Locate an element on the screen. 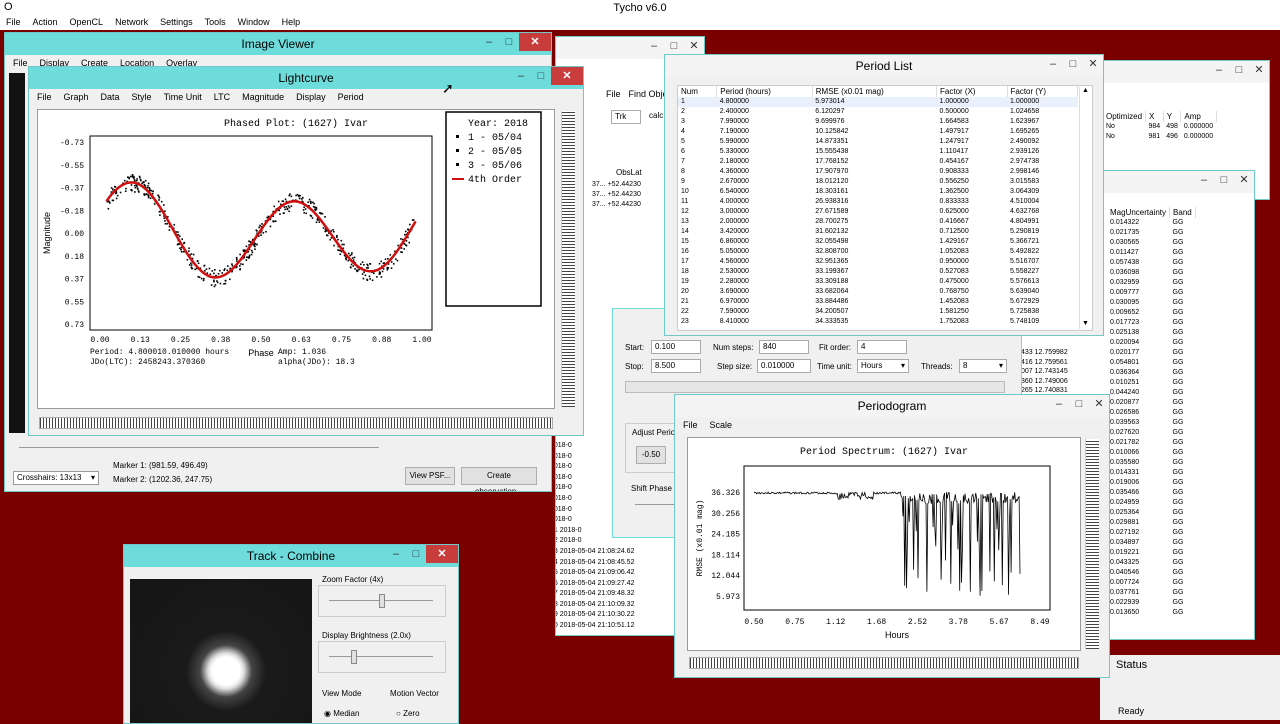  table-row: 33 2018-05-04 21:08:24.62 is located at coordinates (595, 553).